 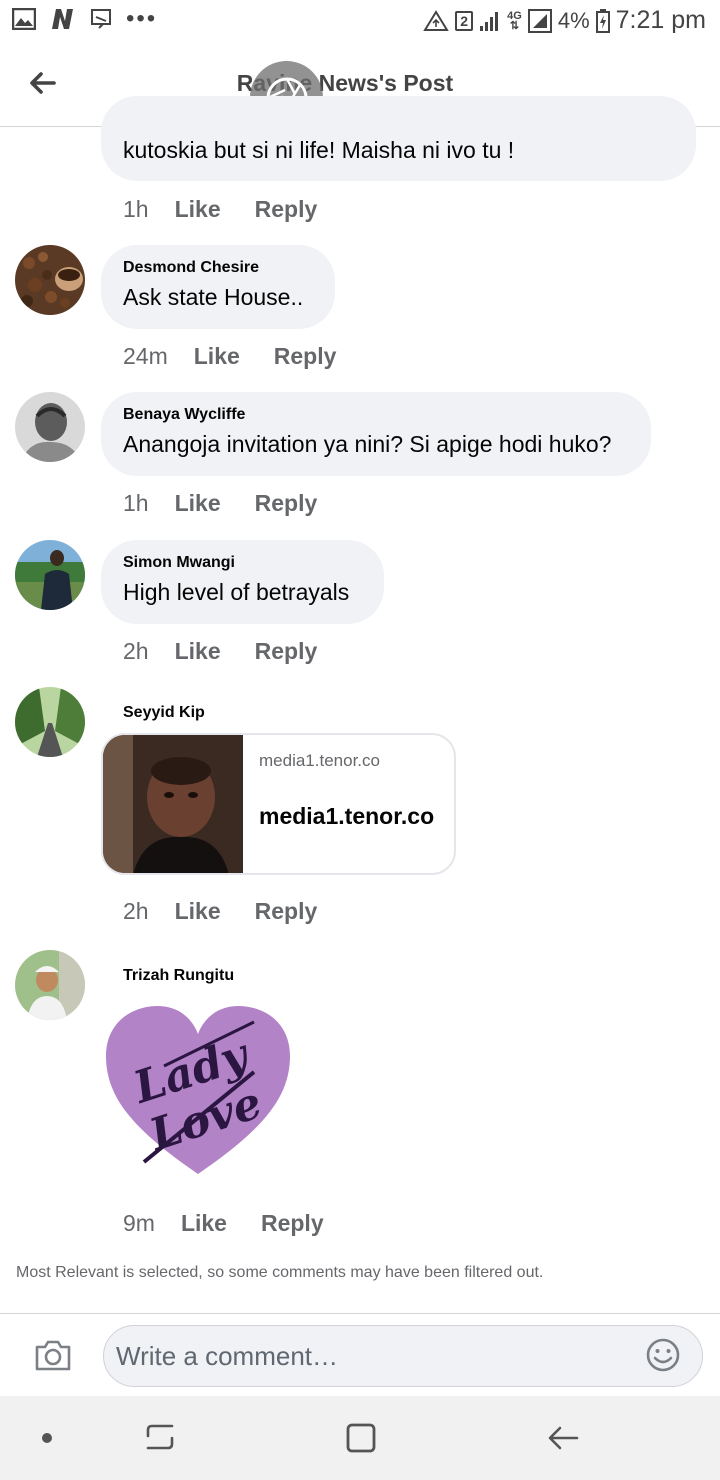 What do you see at coordinates (53, 1355) in the screenshot?
I see `camera-icon` at bounding box center [53, 1355].